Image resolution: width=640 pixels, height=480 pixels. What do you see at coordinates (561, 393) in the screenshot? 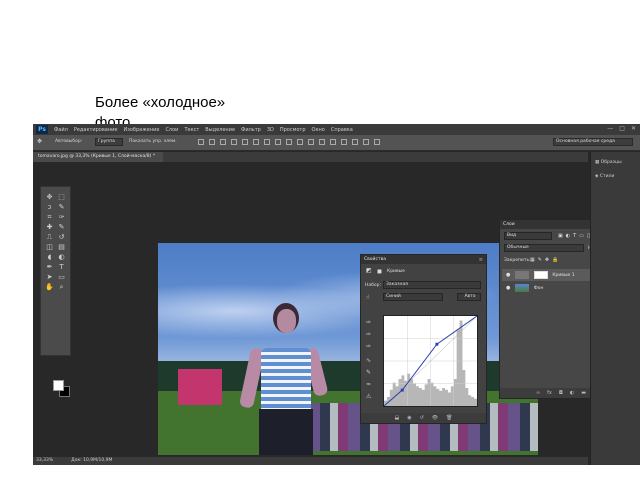
I see `add-mask-icon: ◘` at bounding box center [561, 393].